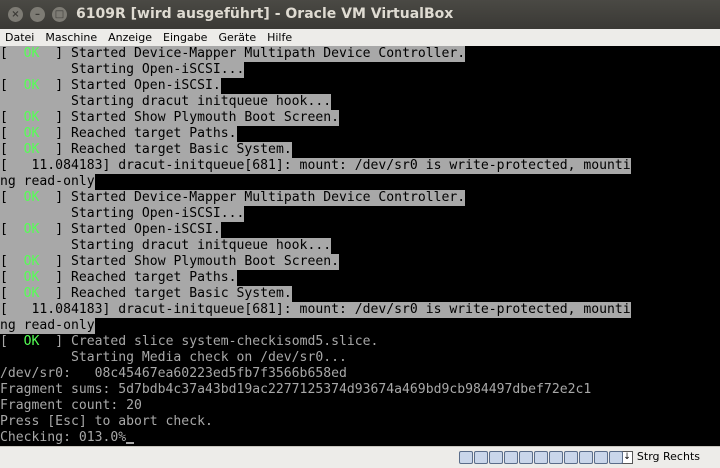 This screenshot has height=468, width=720. I want to click on menu-item-anzeige: Anzeige, so click(130, 37).